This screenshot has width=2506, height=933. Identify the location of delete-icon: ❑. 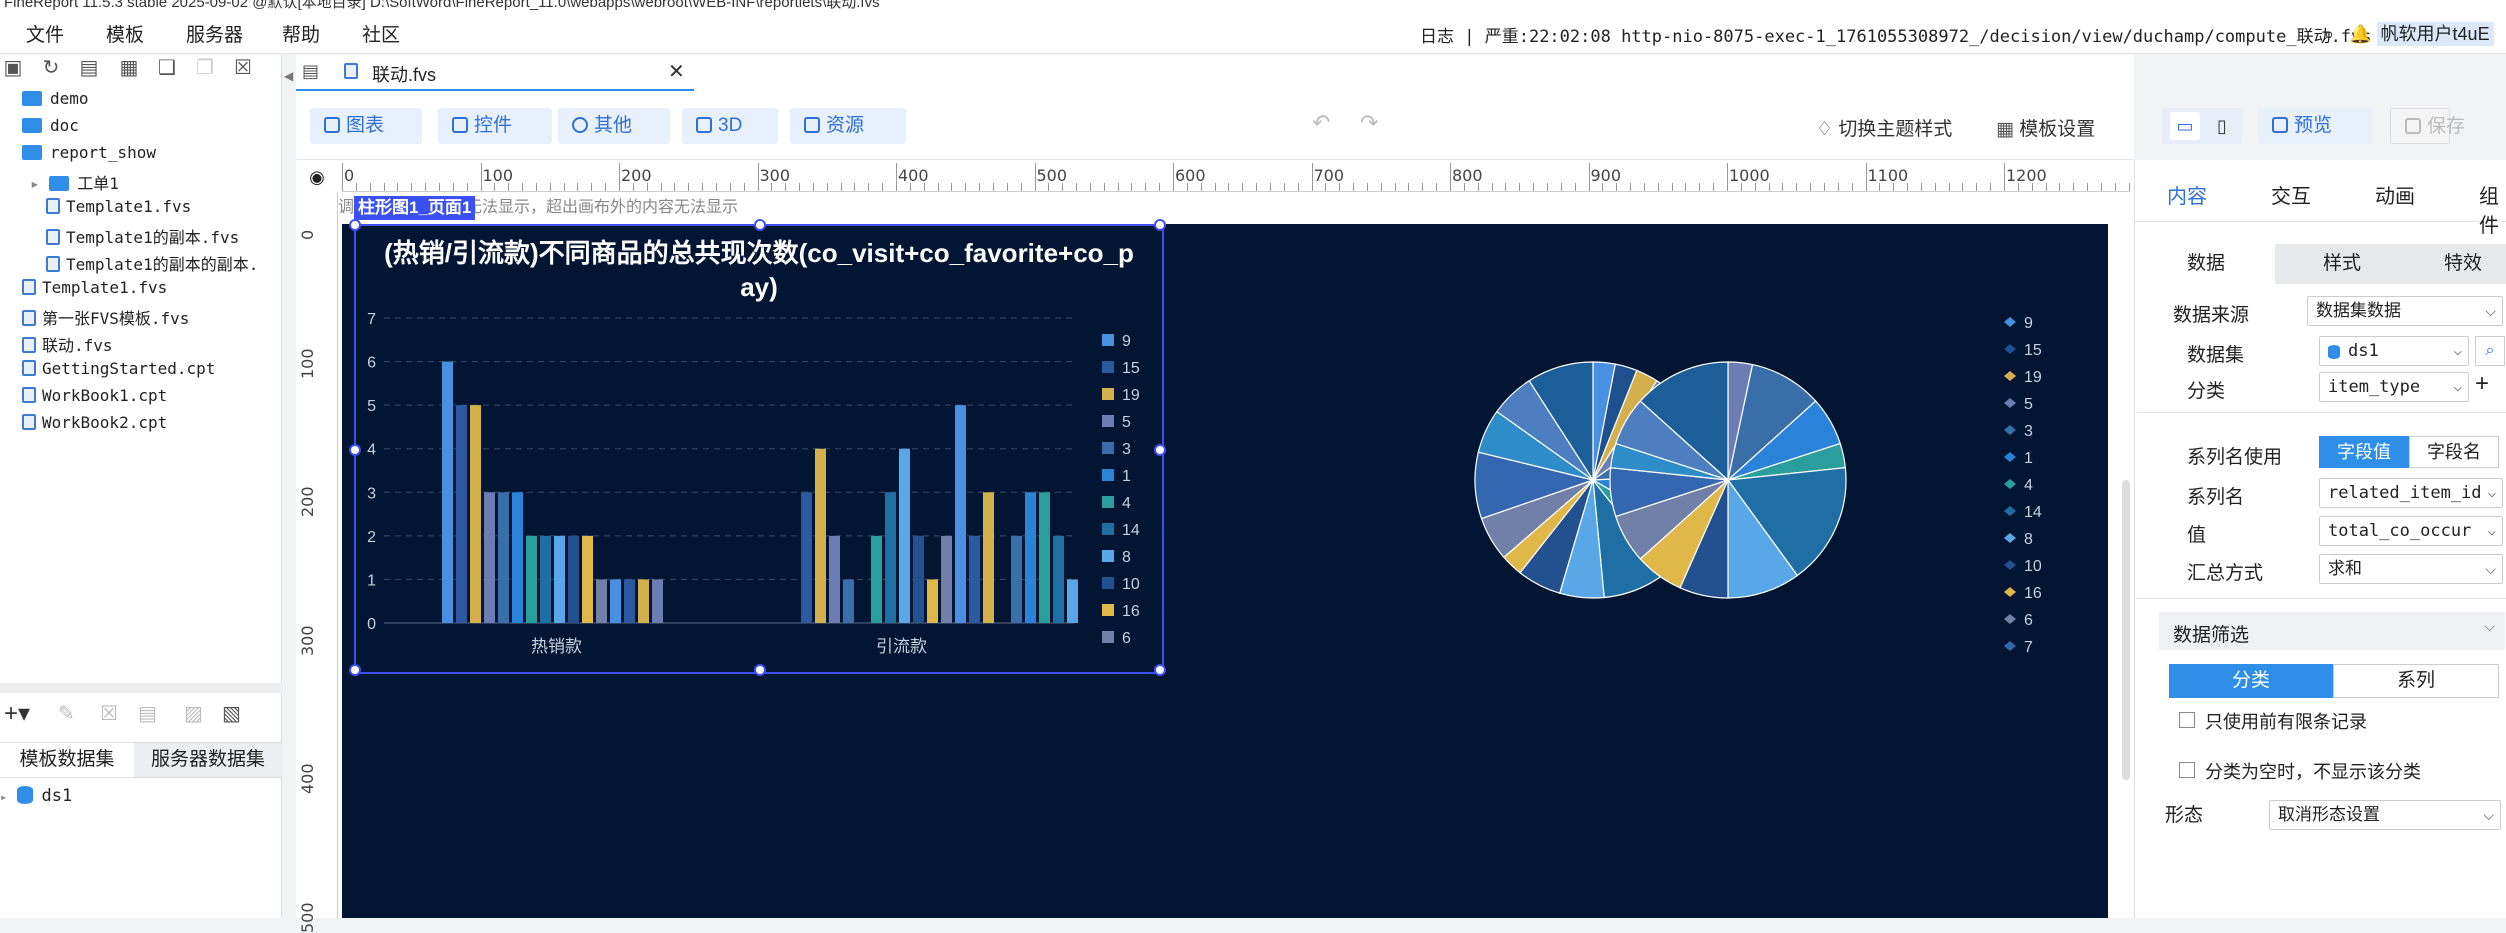
(167, 68).